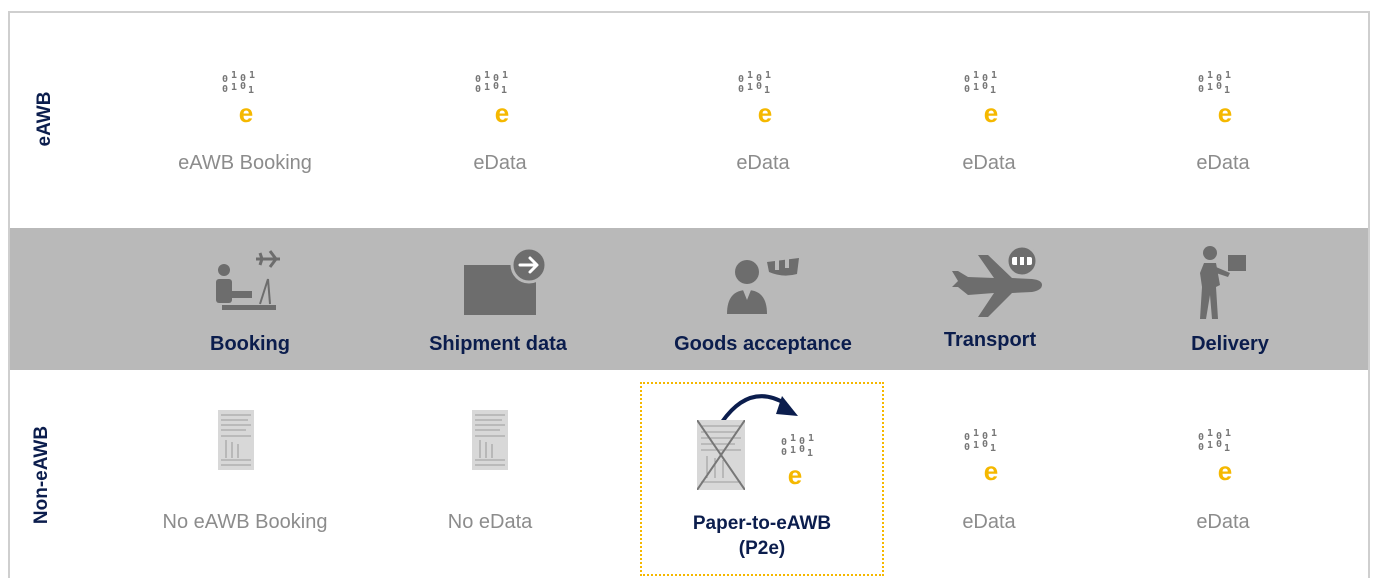 This screenshot has height=578, width=1378. I want to click on caption-eawb-booking: eAWB Booking, so click(245, 163).